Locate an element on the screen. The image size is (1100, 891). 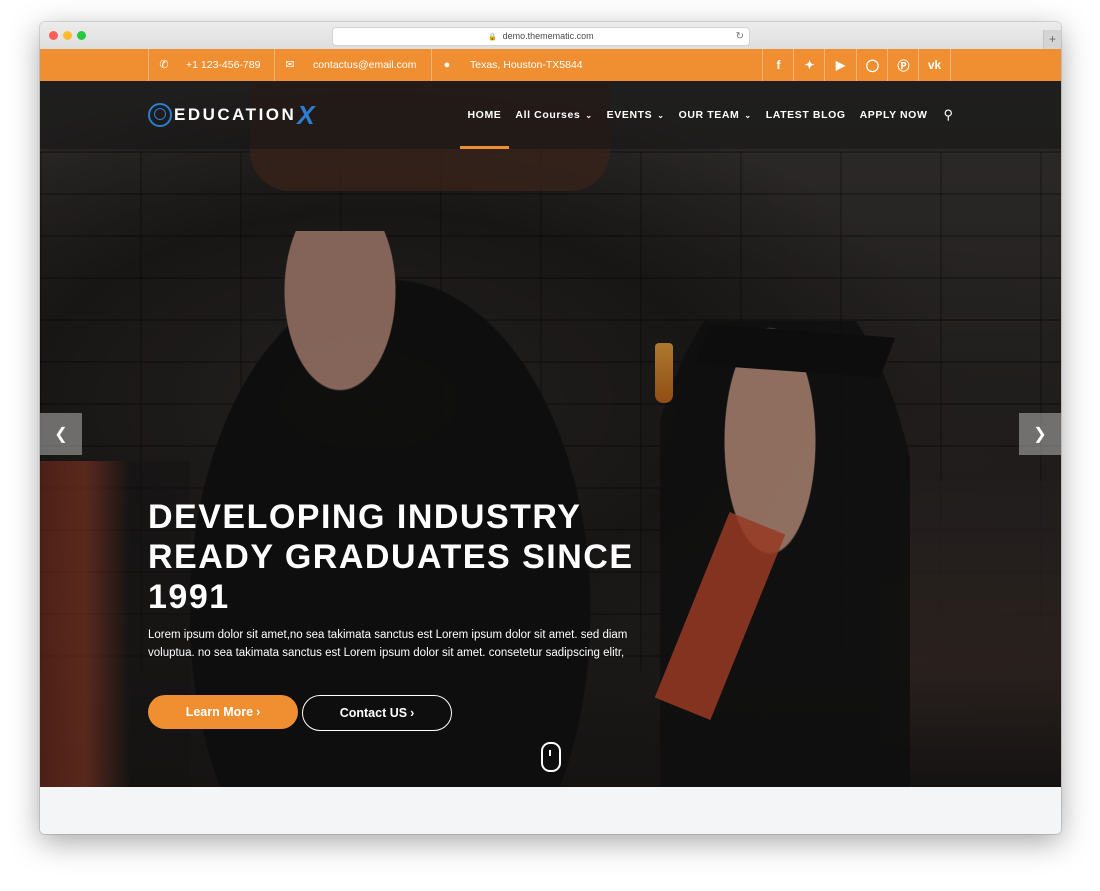
phone-number: +1 123-456-789 is located at coordinates (223, 65).